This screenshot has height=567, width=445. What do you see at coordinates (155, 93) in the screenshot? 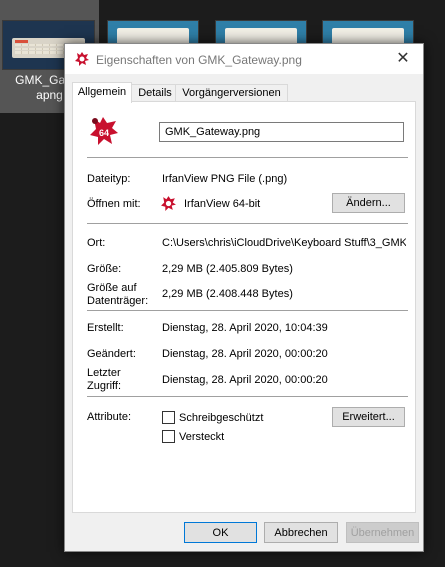
I see `tab-details: Details` at bounding box center [155, 93].